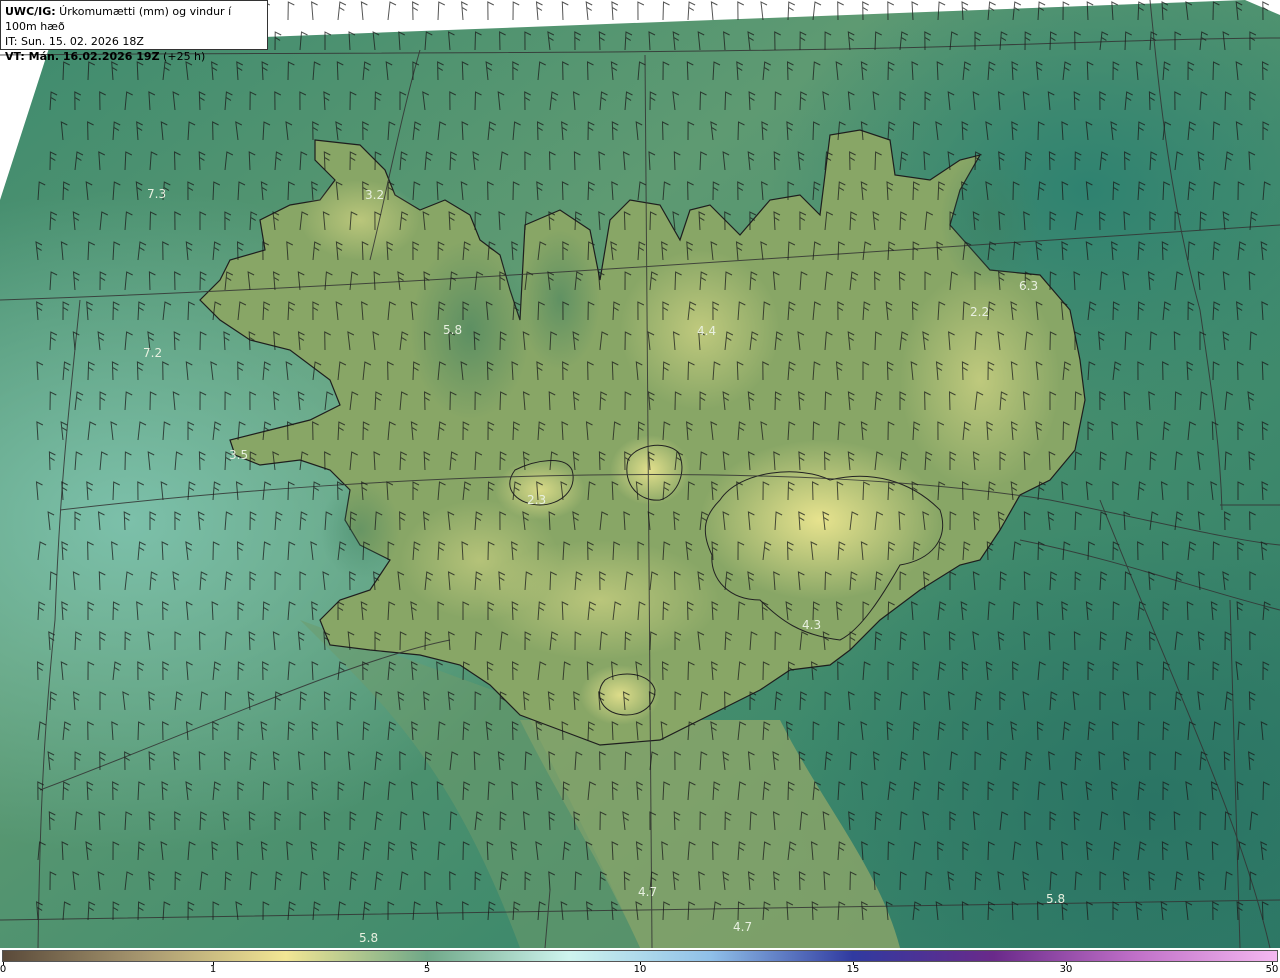  Describe the element at coordinates (811, 625) in the screenshot. I see `map-label: 4.3` at that location.